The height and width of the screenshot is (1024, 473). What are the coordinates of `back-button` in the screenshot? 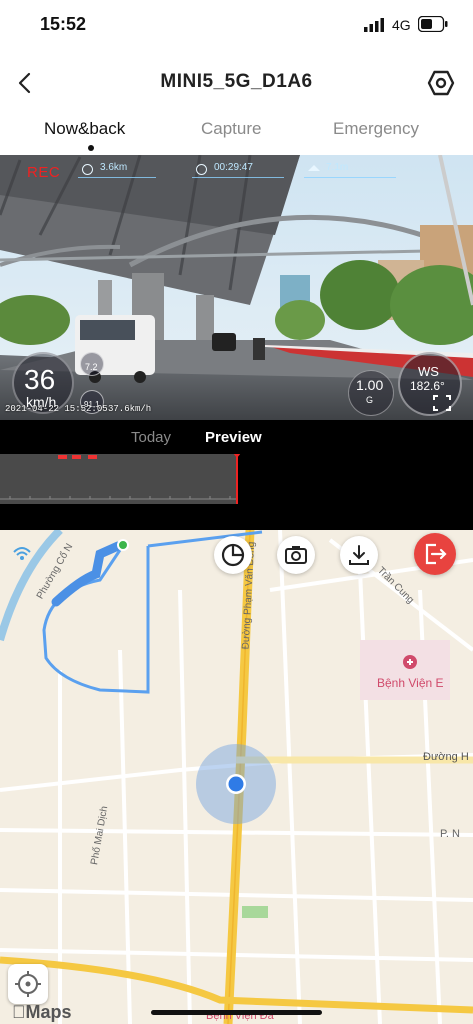 It's located at (26, 83).